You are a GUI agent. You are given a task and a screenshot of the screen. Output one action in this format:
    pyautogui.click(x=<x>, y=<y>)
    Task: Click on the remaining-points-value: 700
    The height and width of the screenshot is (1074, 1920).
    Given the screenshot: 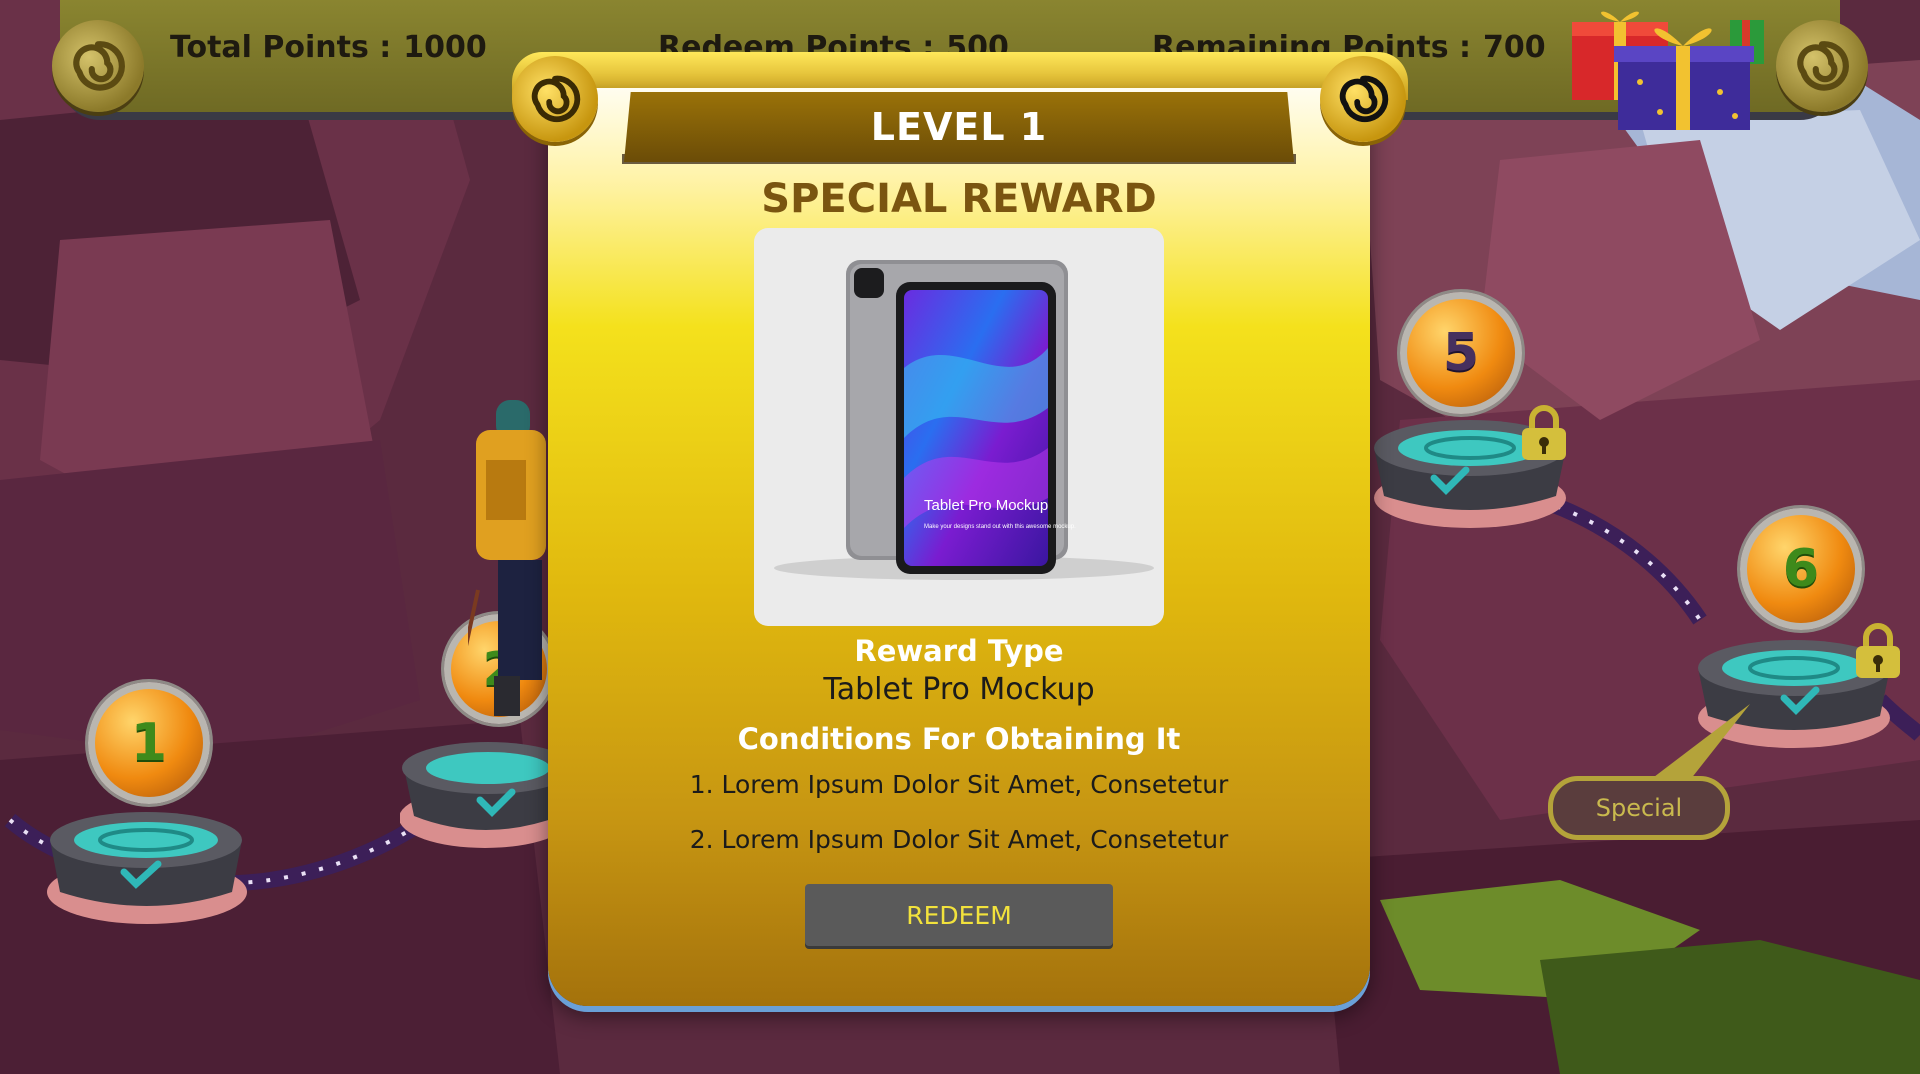 What is the action you would take?
    pyautogui.click(x=1514, y=47)
    